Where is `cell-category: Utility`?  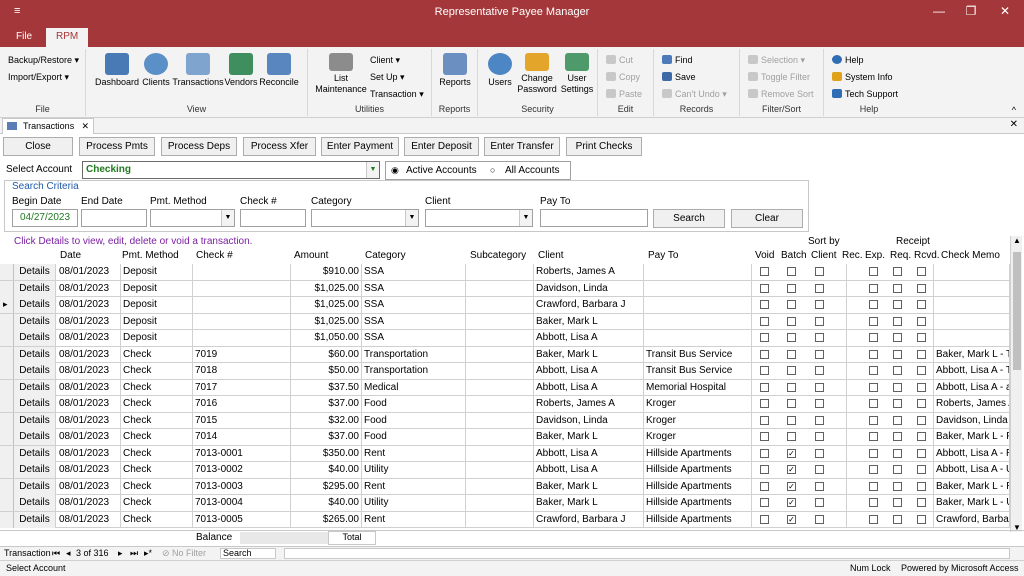 cell-category: Utility is located at coordinates (414, 470).